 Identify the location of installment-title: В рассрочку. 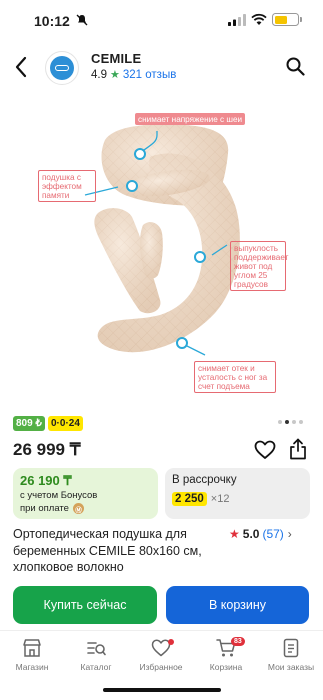
(204, 480).